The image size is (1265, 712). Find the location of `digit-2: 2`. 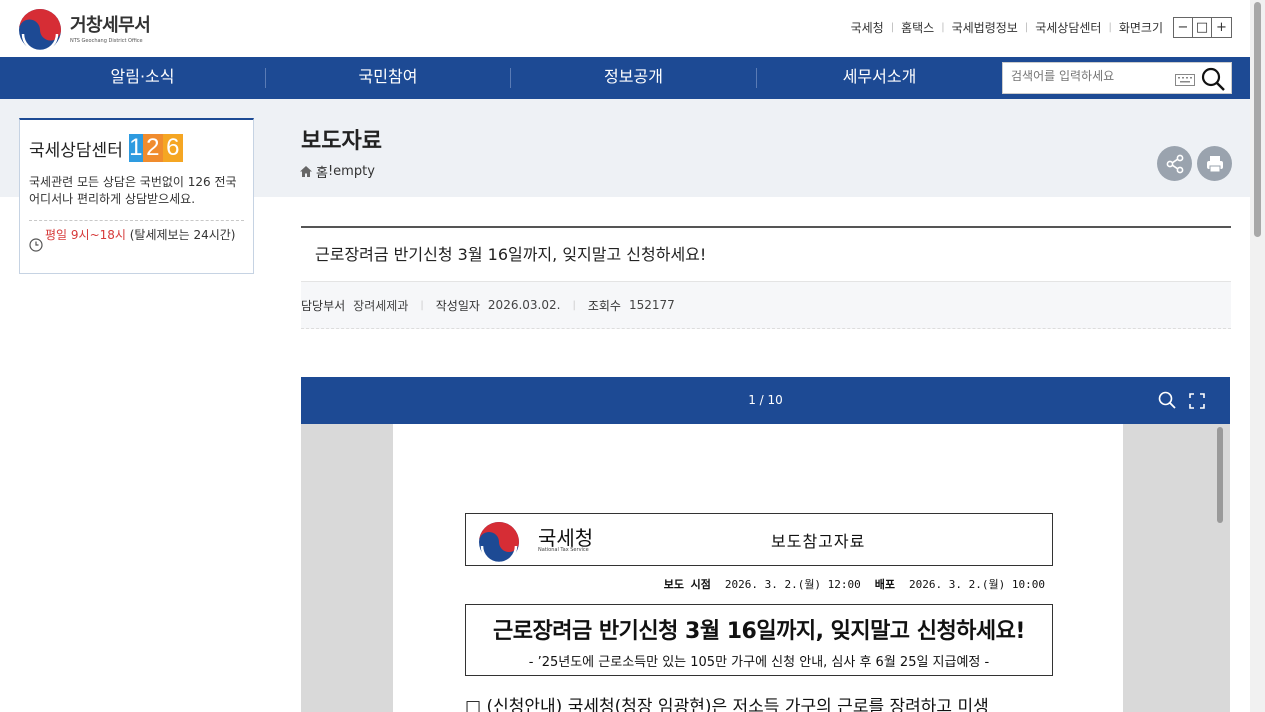

digit-2: 2 is located at coordinates (152, 148).